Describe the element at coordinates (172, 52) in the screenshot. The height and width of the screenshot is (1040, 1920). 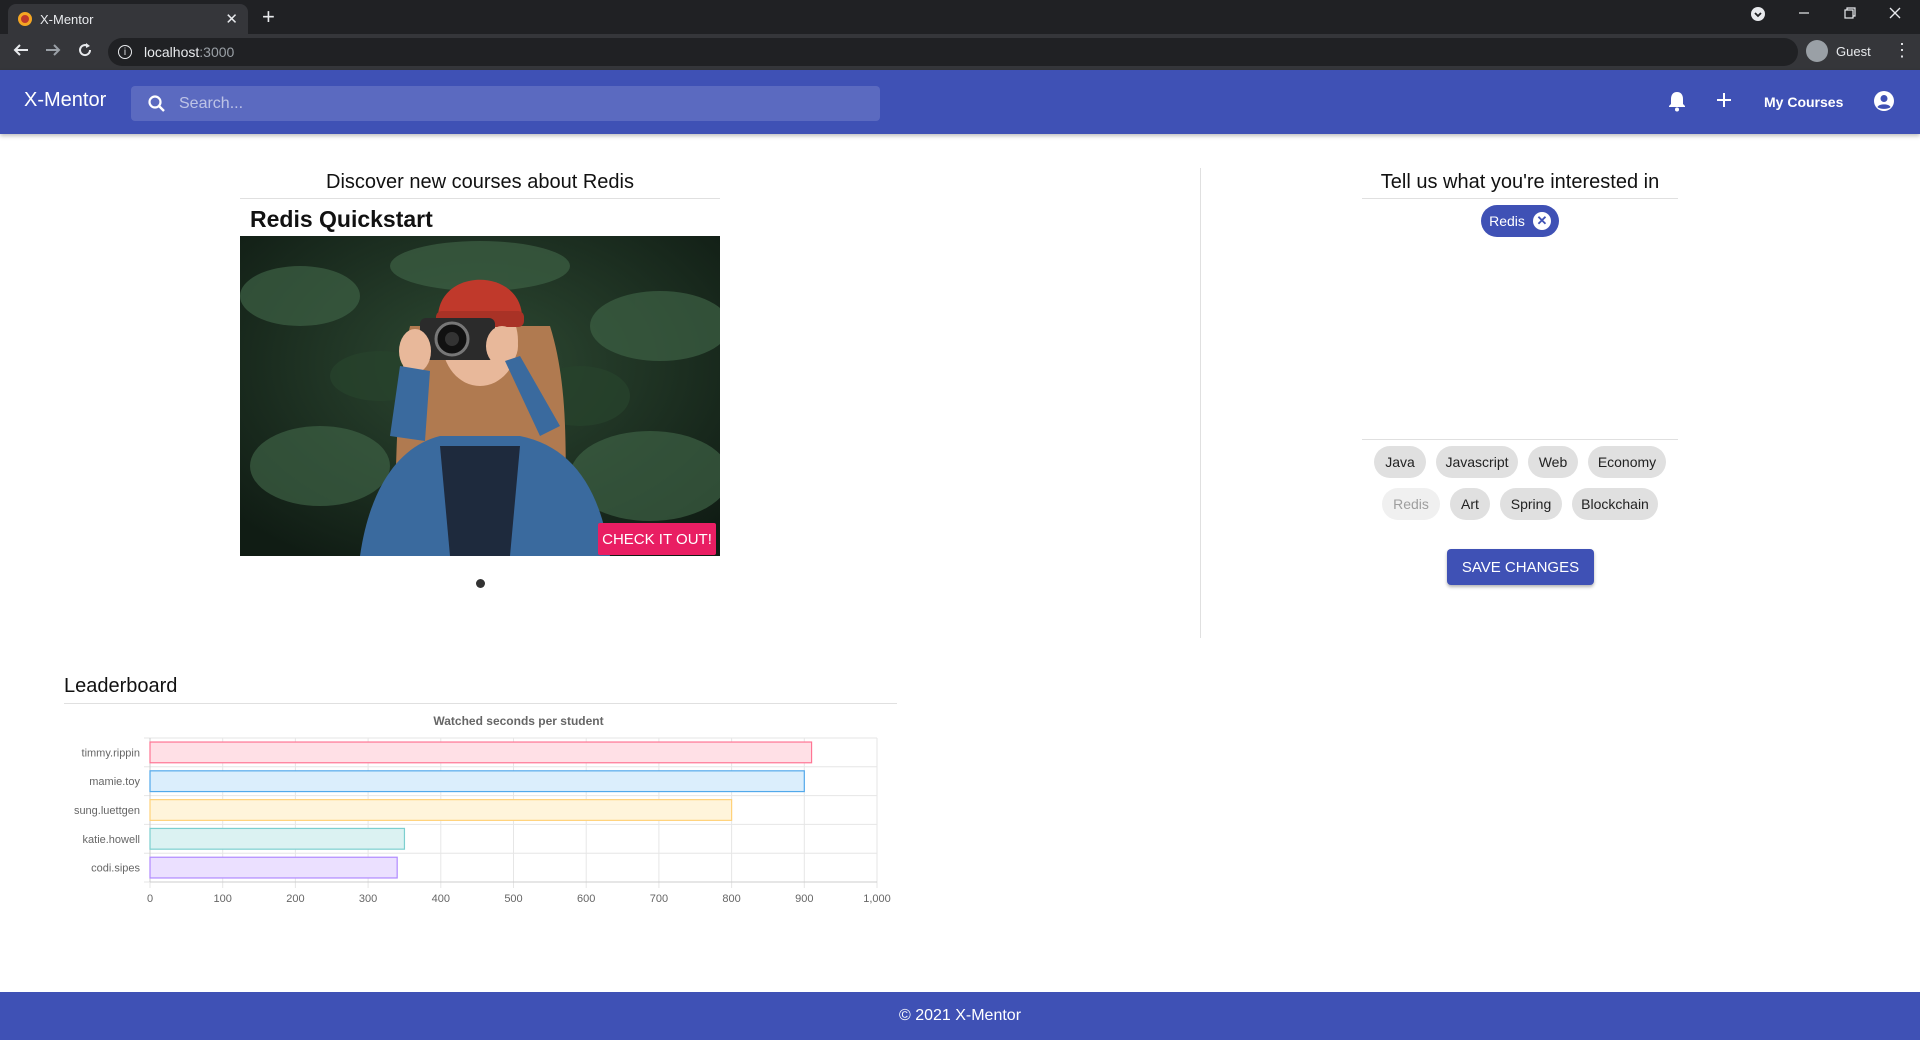
I see `url-host: localhost` at that location.